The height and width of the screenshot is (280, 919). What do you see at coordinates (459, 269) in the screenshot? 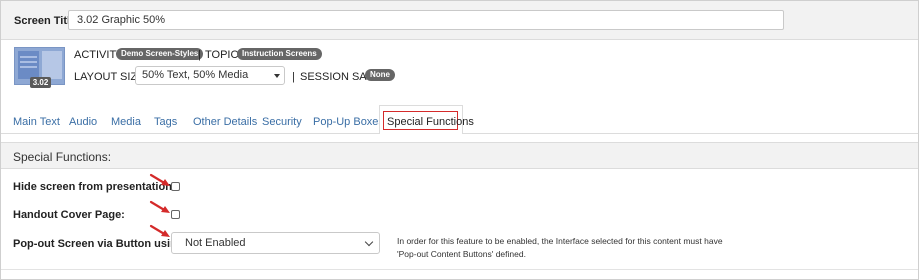
I see `bottom-divider` at bounding box center [459, 269].